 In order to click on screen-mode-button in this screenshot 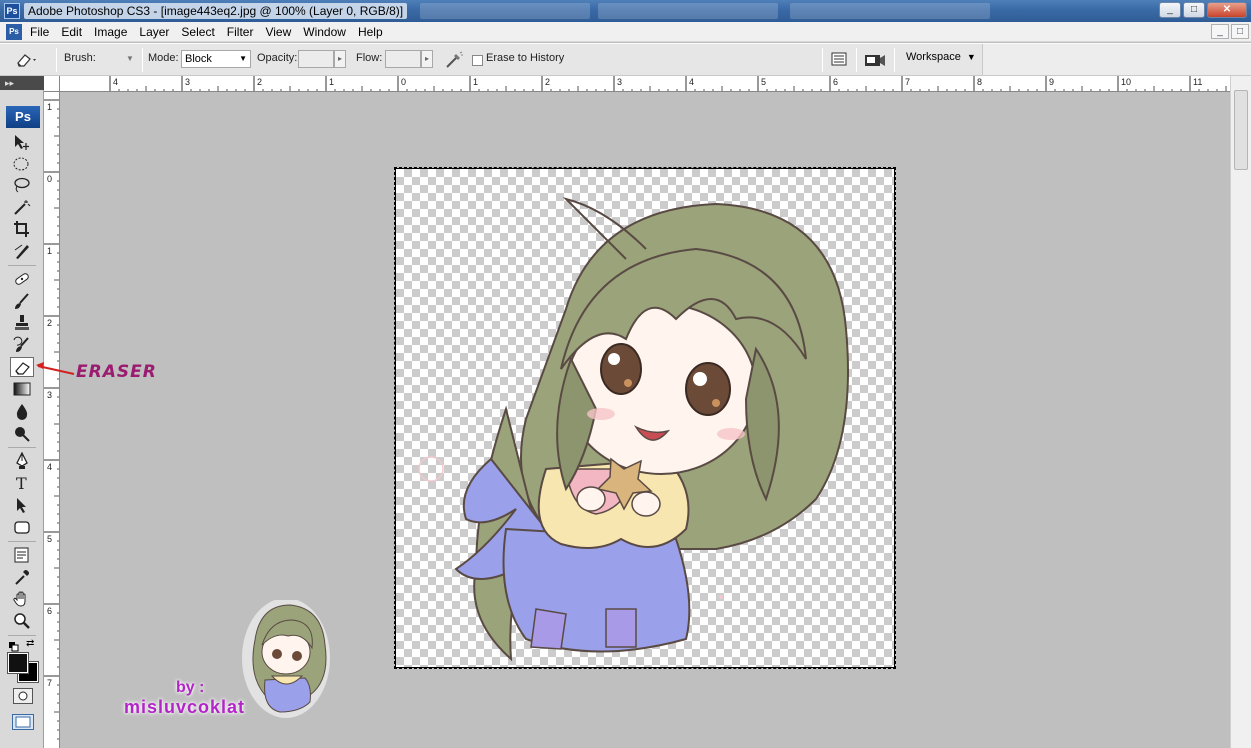, I will do `click(23, 722)`.